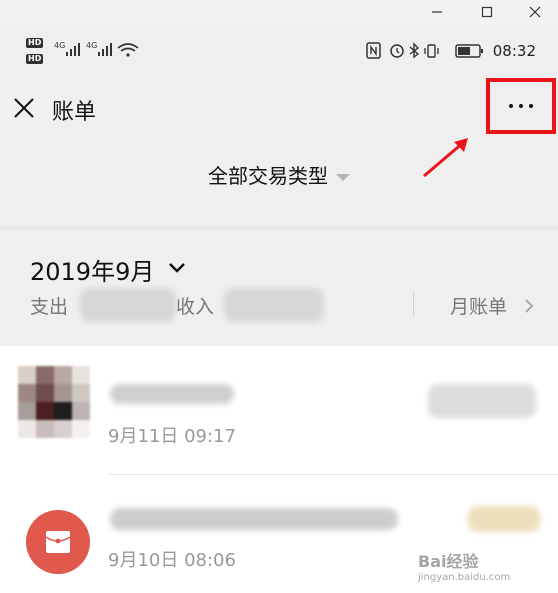 This screenshot has width=558, height=593. I want to click on income-amount-blurred, so click(274, 305).